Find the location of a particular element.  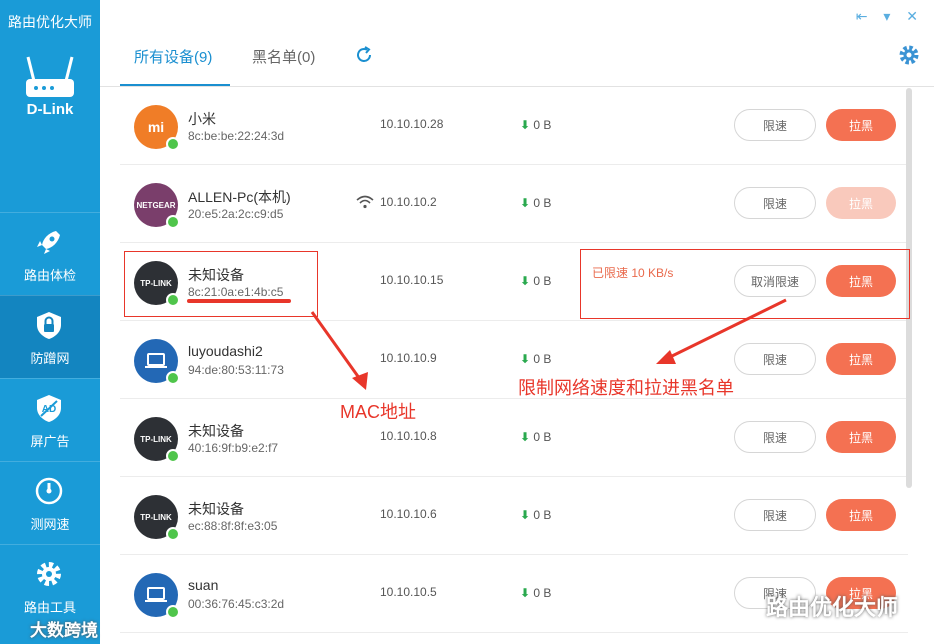

sidebar-item-anti-leech: 防蹭网 is located at coordinates (50, 336).